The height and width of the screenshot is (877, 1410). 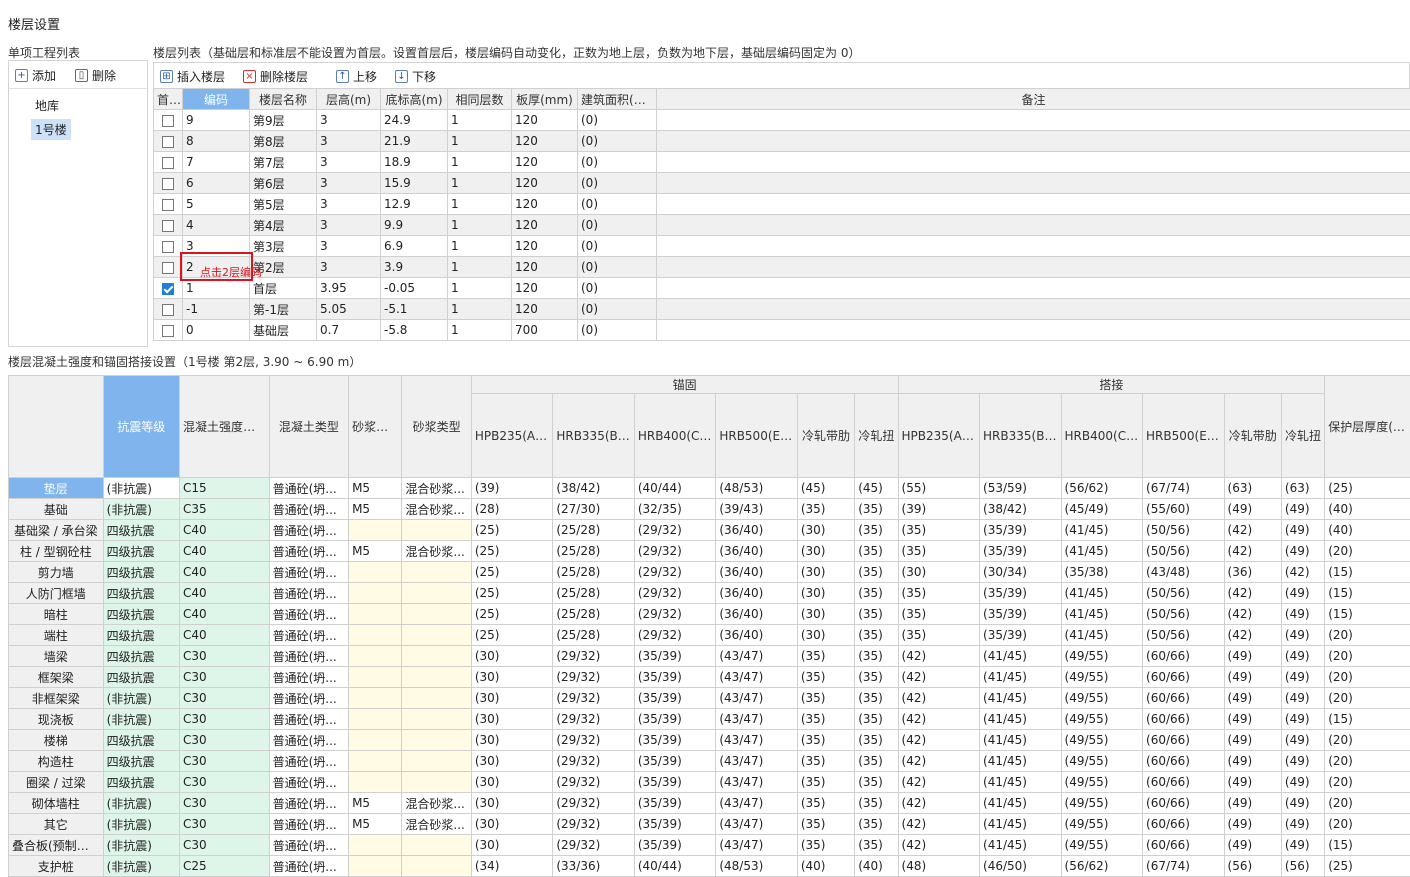 I want to click on seismic-cell: 四级抗震, so click(x=141, y=656).